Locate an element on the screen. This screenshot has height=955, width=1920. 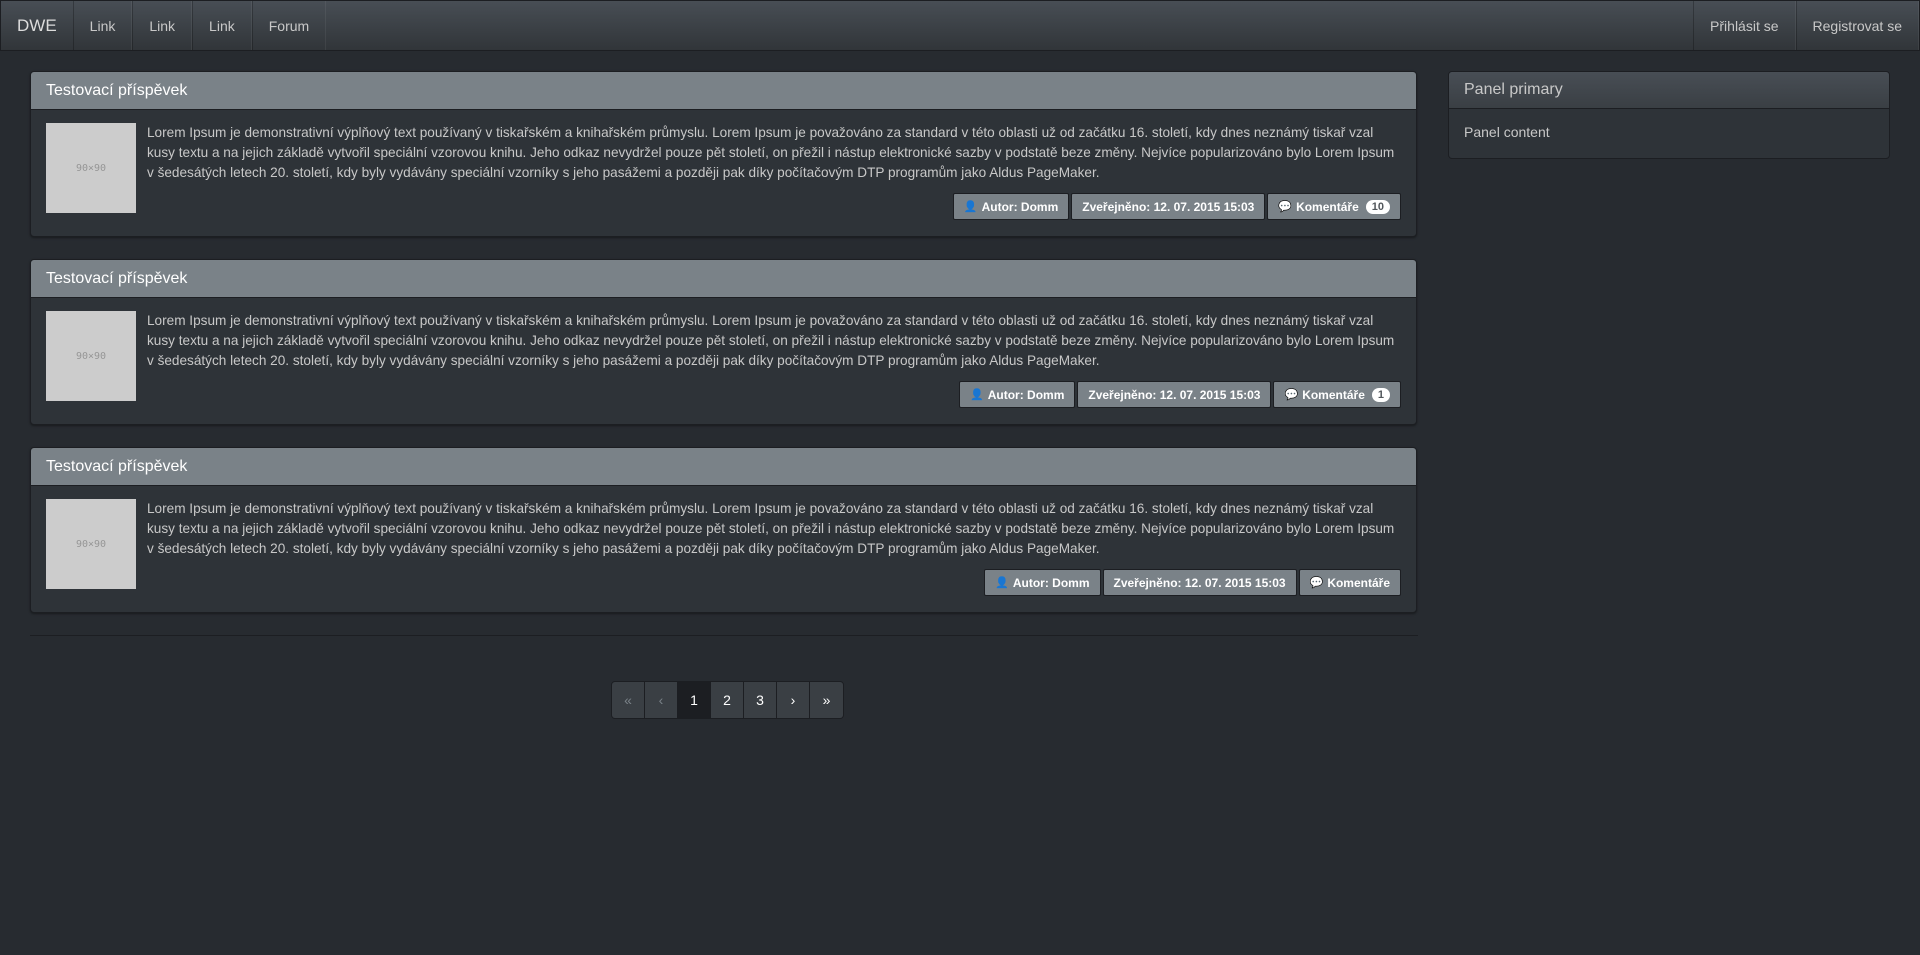
sidebar-panel: Panel primary Panel content is located at coordinates (1669, 115).